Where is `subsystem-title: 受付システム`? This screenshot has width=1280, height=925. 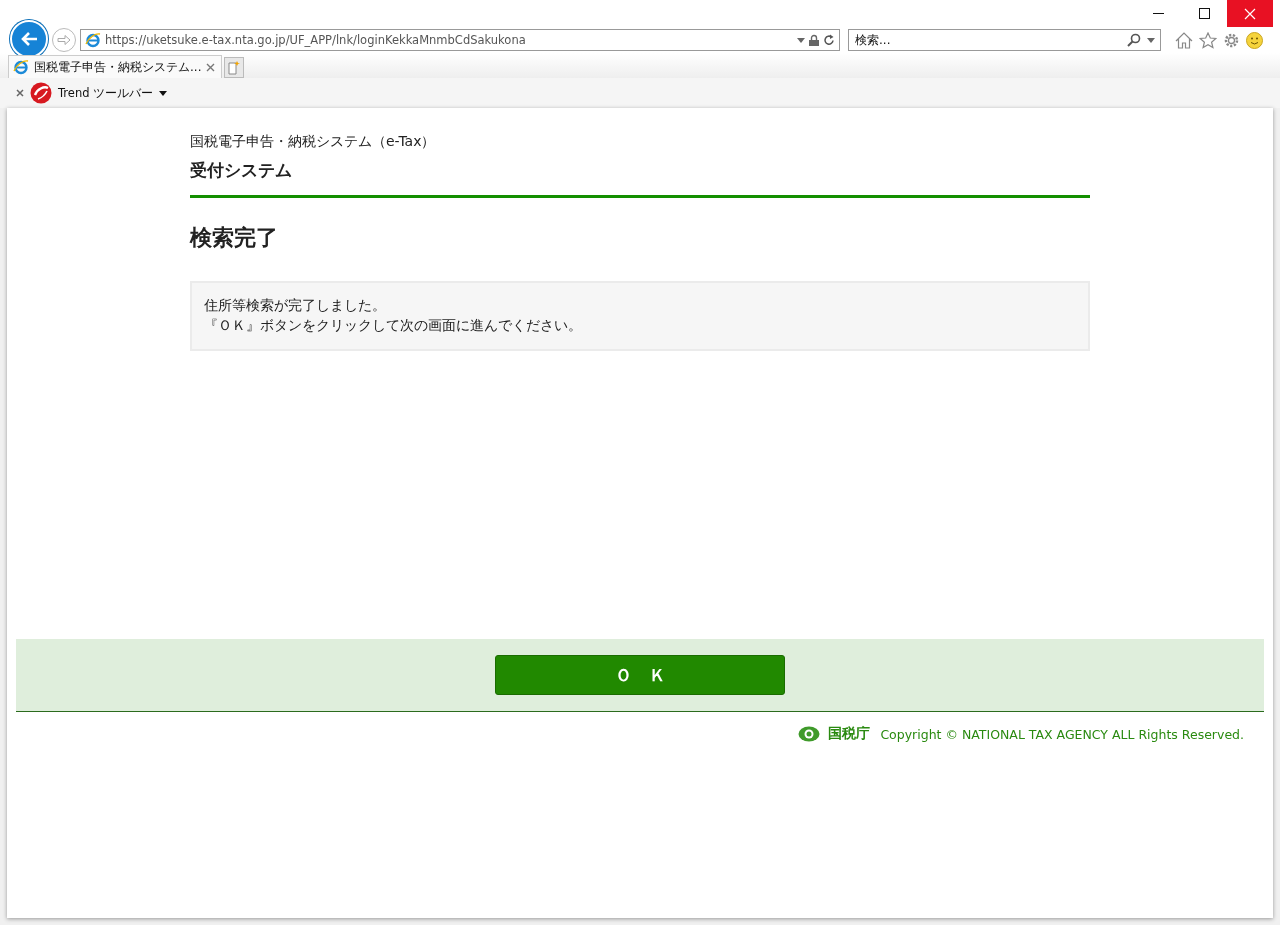 subsystem-title: 受付システム is located at coordinates (241, 171).